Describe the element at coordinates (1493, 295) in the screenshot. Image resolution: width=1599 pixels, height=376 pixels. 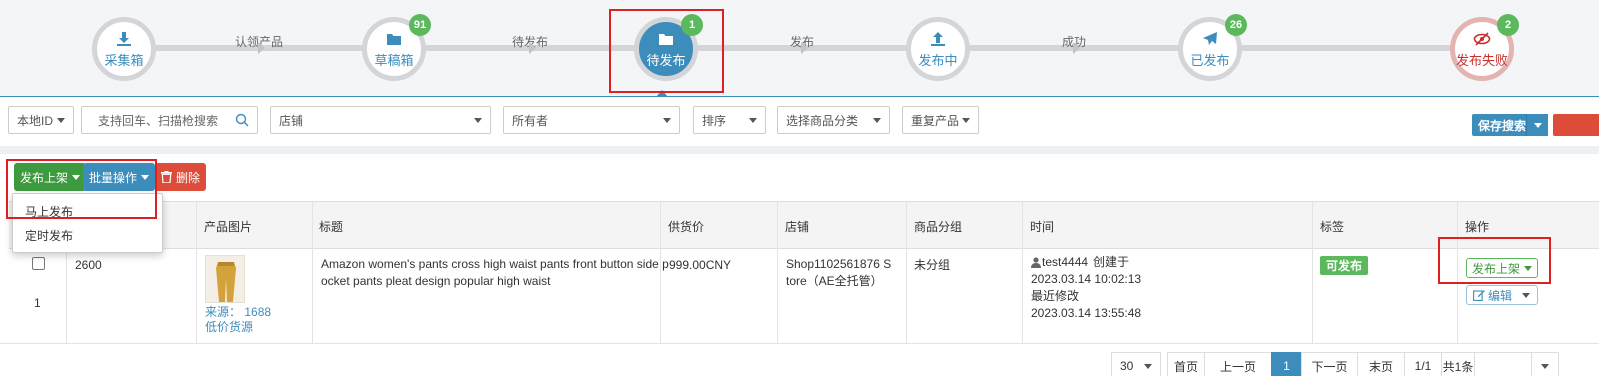
I see `row-edit-button: 编辑` at that location.